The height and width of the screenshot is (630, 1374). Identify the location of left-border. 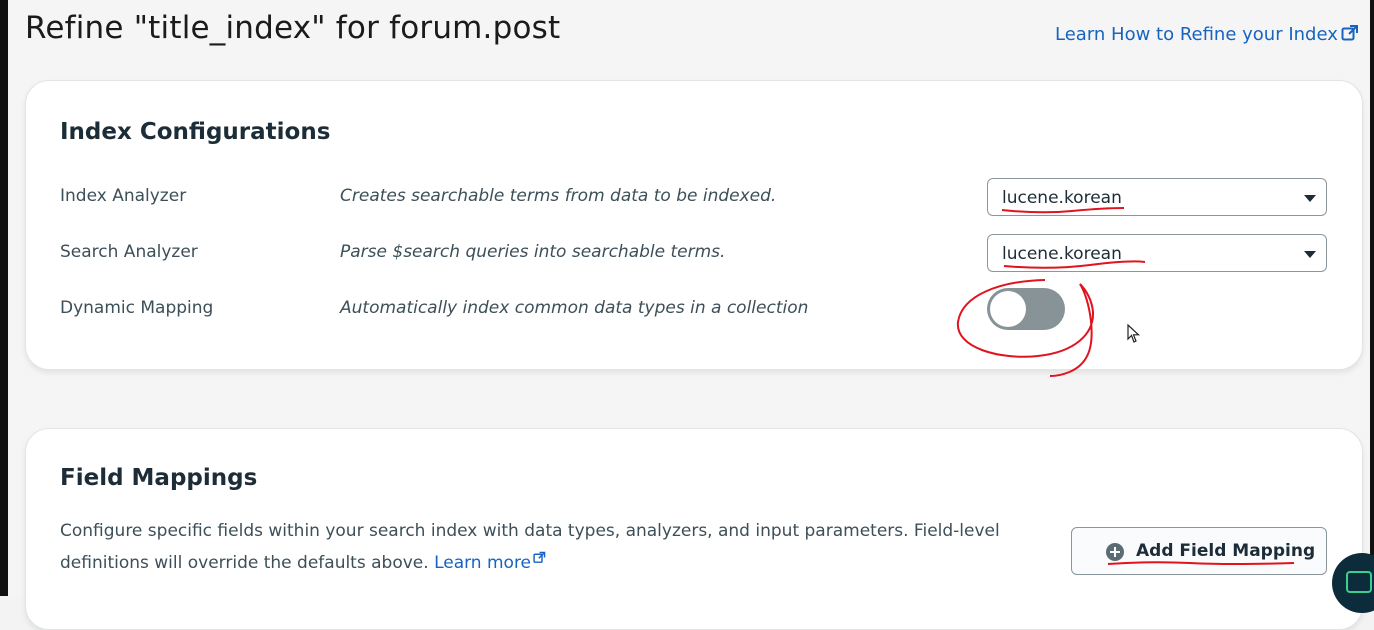
(4, 298).